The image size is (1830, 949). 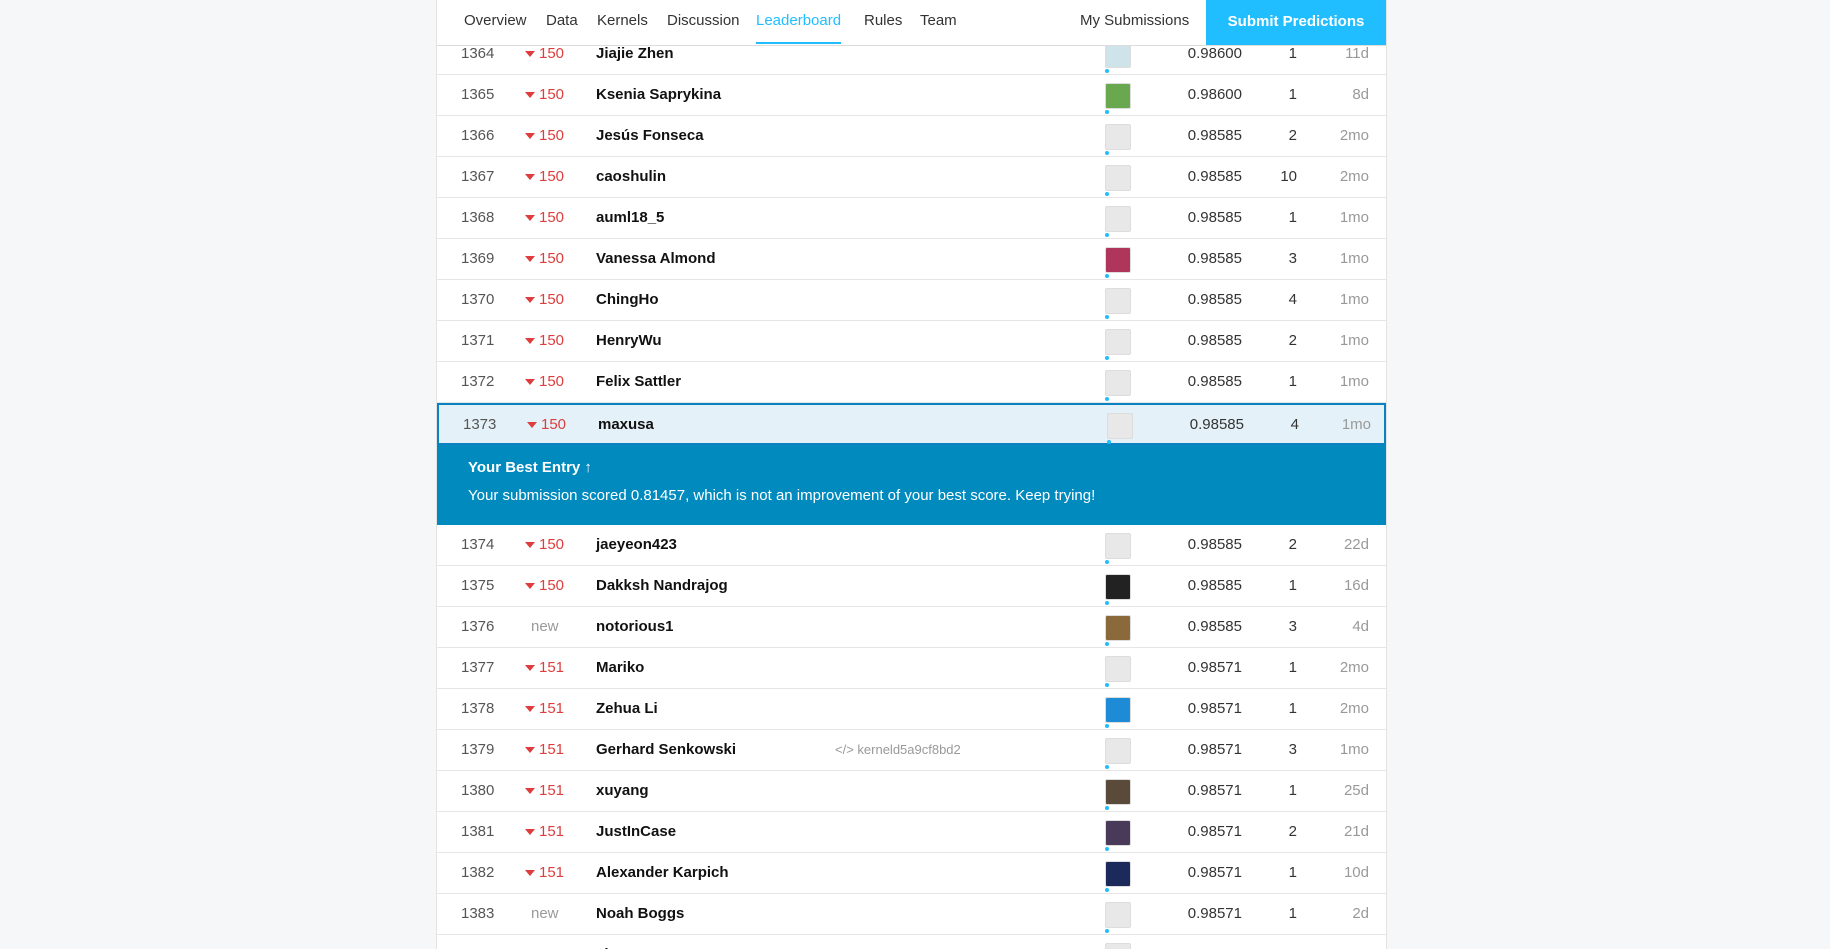 I want to click on tab-kernels: Kernels, so click(x=622, y=22).